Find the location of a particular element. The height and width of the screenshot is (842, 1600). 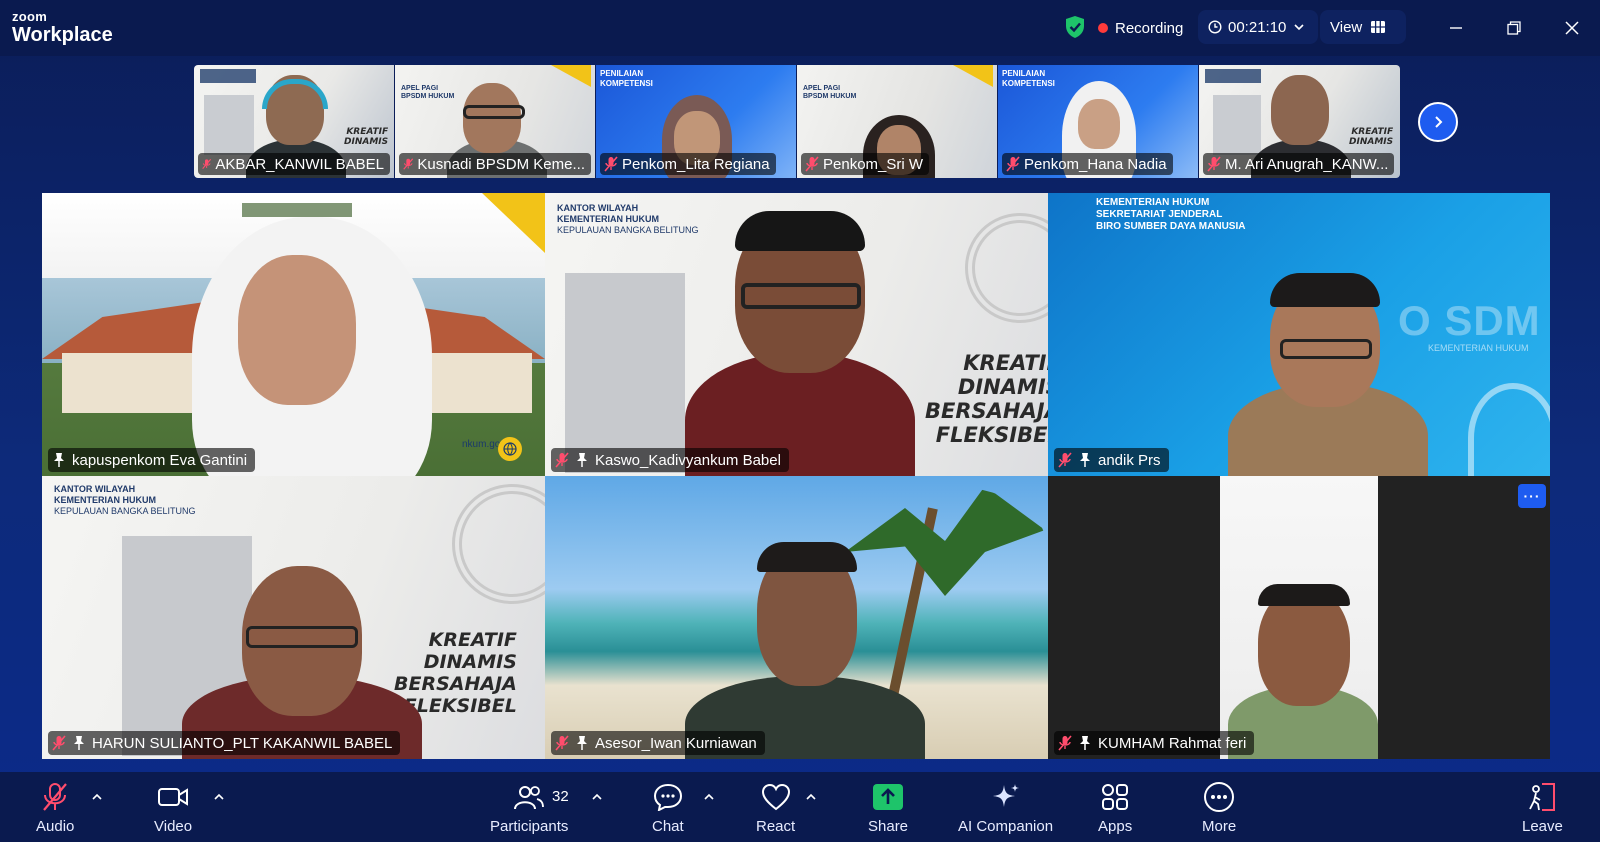

video-tile: Asesor_Iwan Kurniawan is located at coordinates (796, 617).